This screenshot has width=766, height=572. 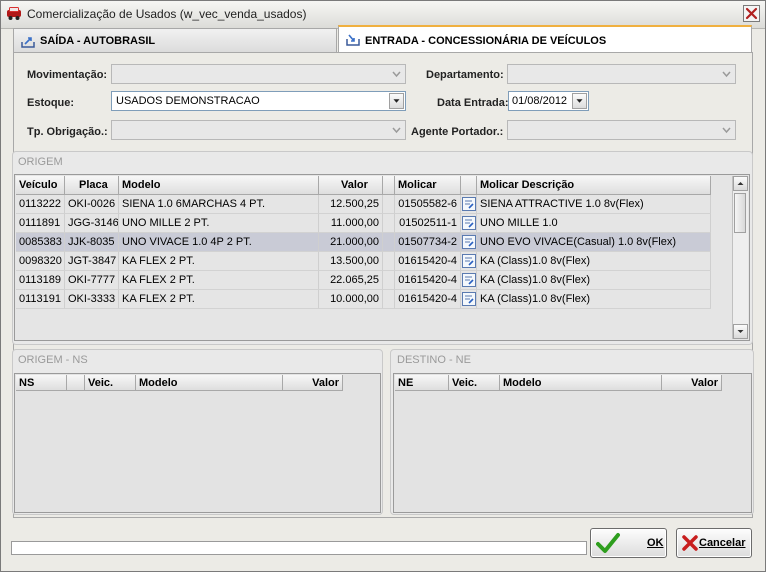 I want to click on cell-descricao: SIENA ATTRACTIVE 1.0 8v(Flex), so click(x=594, y=204).